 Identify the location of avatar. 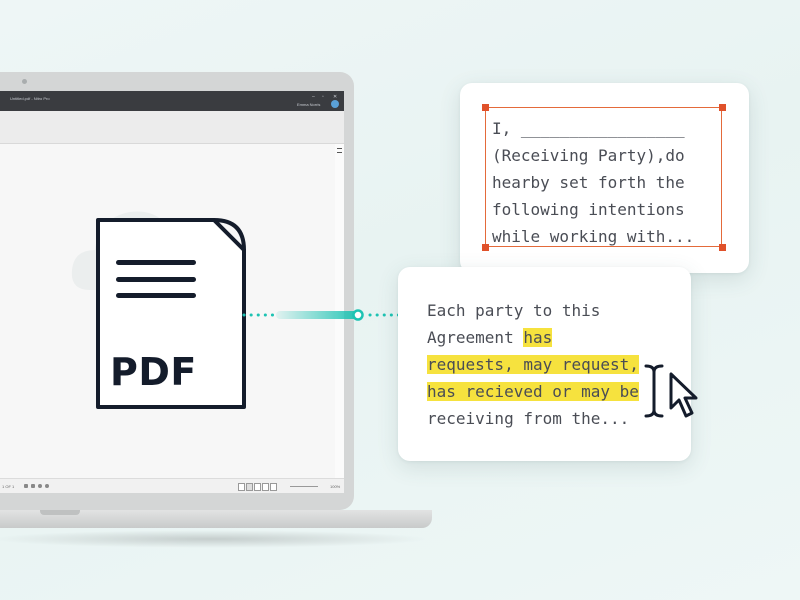
(335, 104).